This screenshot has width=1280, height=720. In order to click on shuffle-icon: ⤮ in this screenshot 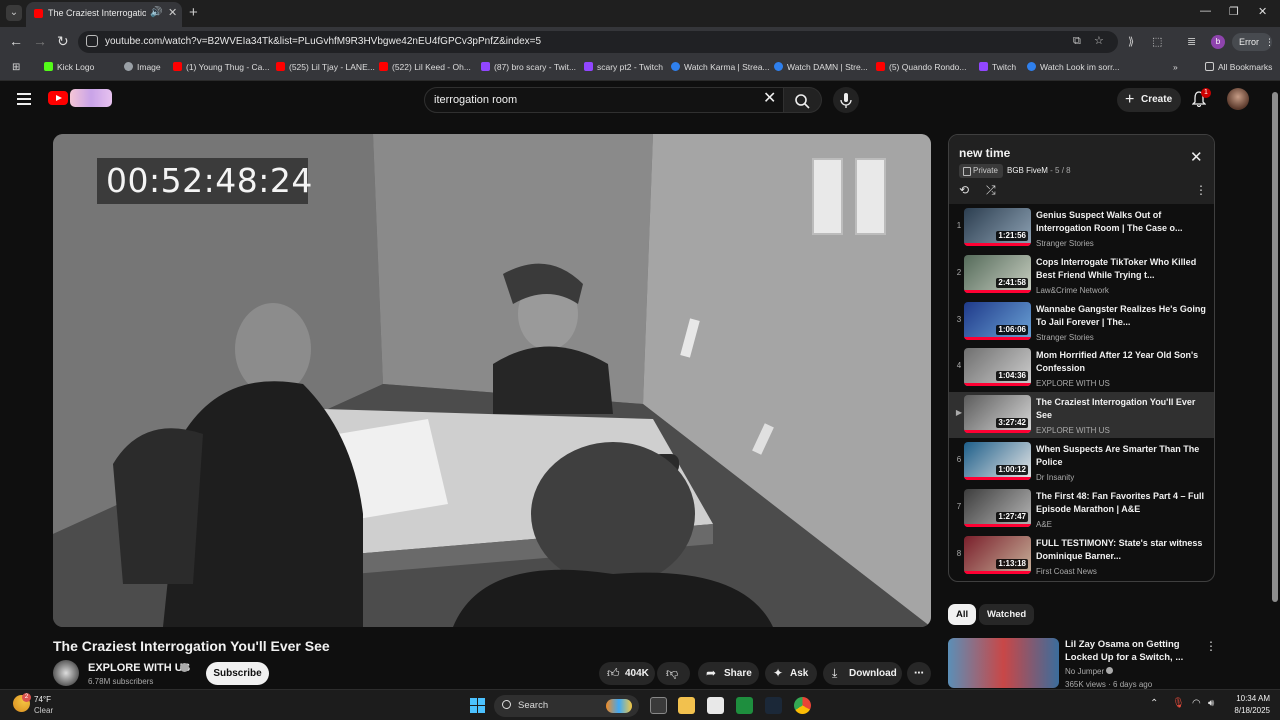, I will do `click(991, 190)`.